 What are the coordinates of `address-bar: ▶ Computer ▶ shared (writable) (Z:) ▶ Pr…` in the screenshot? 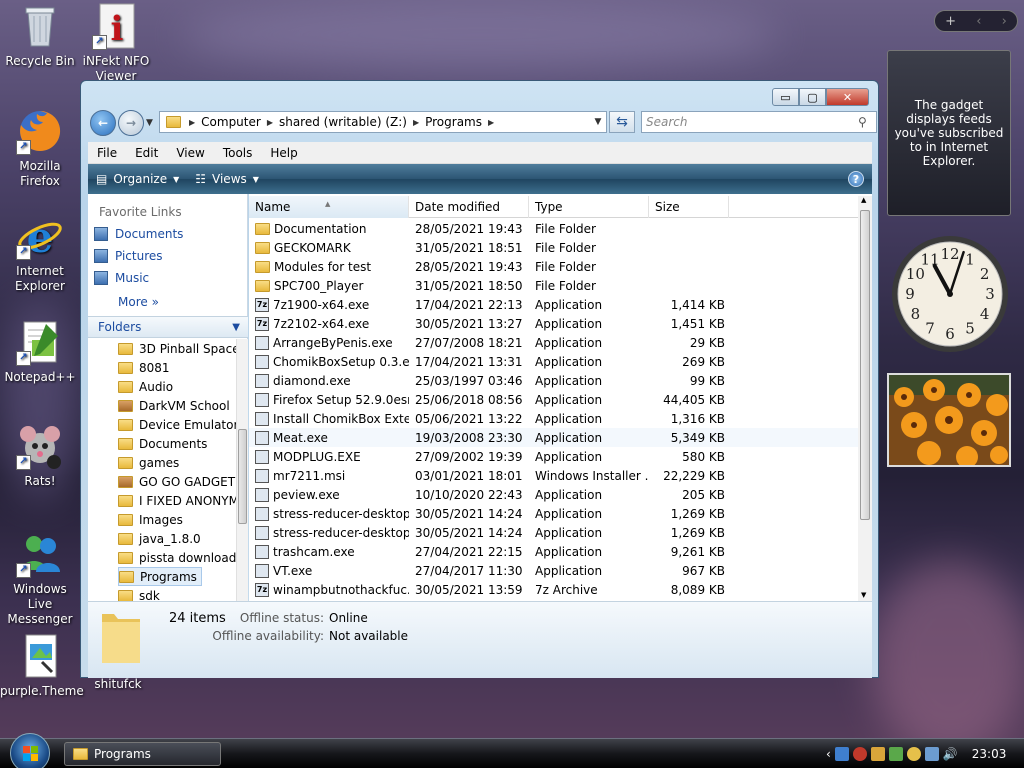 It's located at (383, 122).